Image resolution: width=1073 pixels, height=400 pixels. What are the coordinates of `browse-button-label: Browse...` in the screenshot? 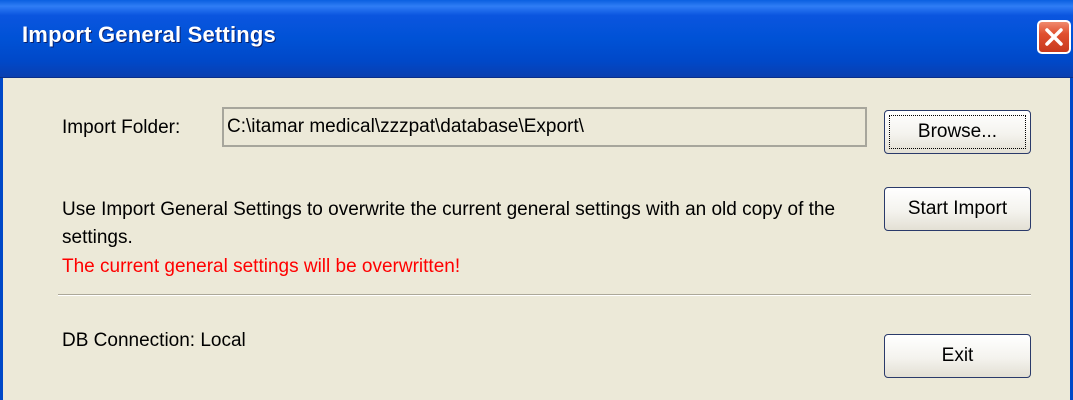 It's located at (957, 131).